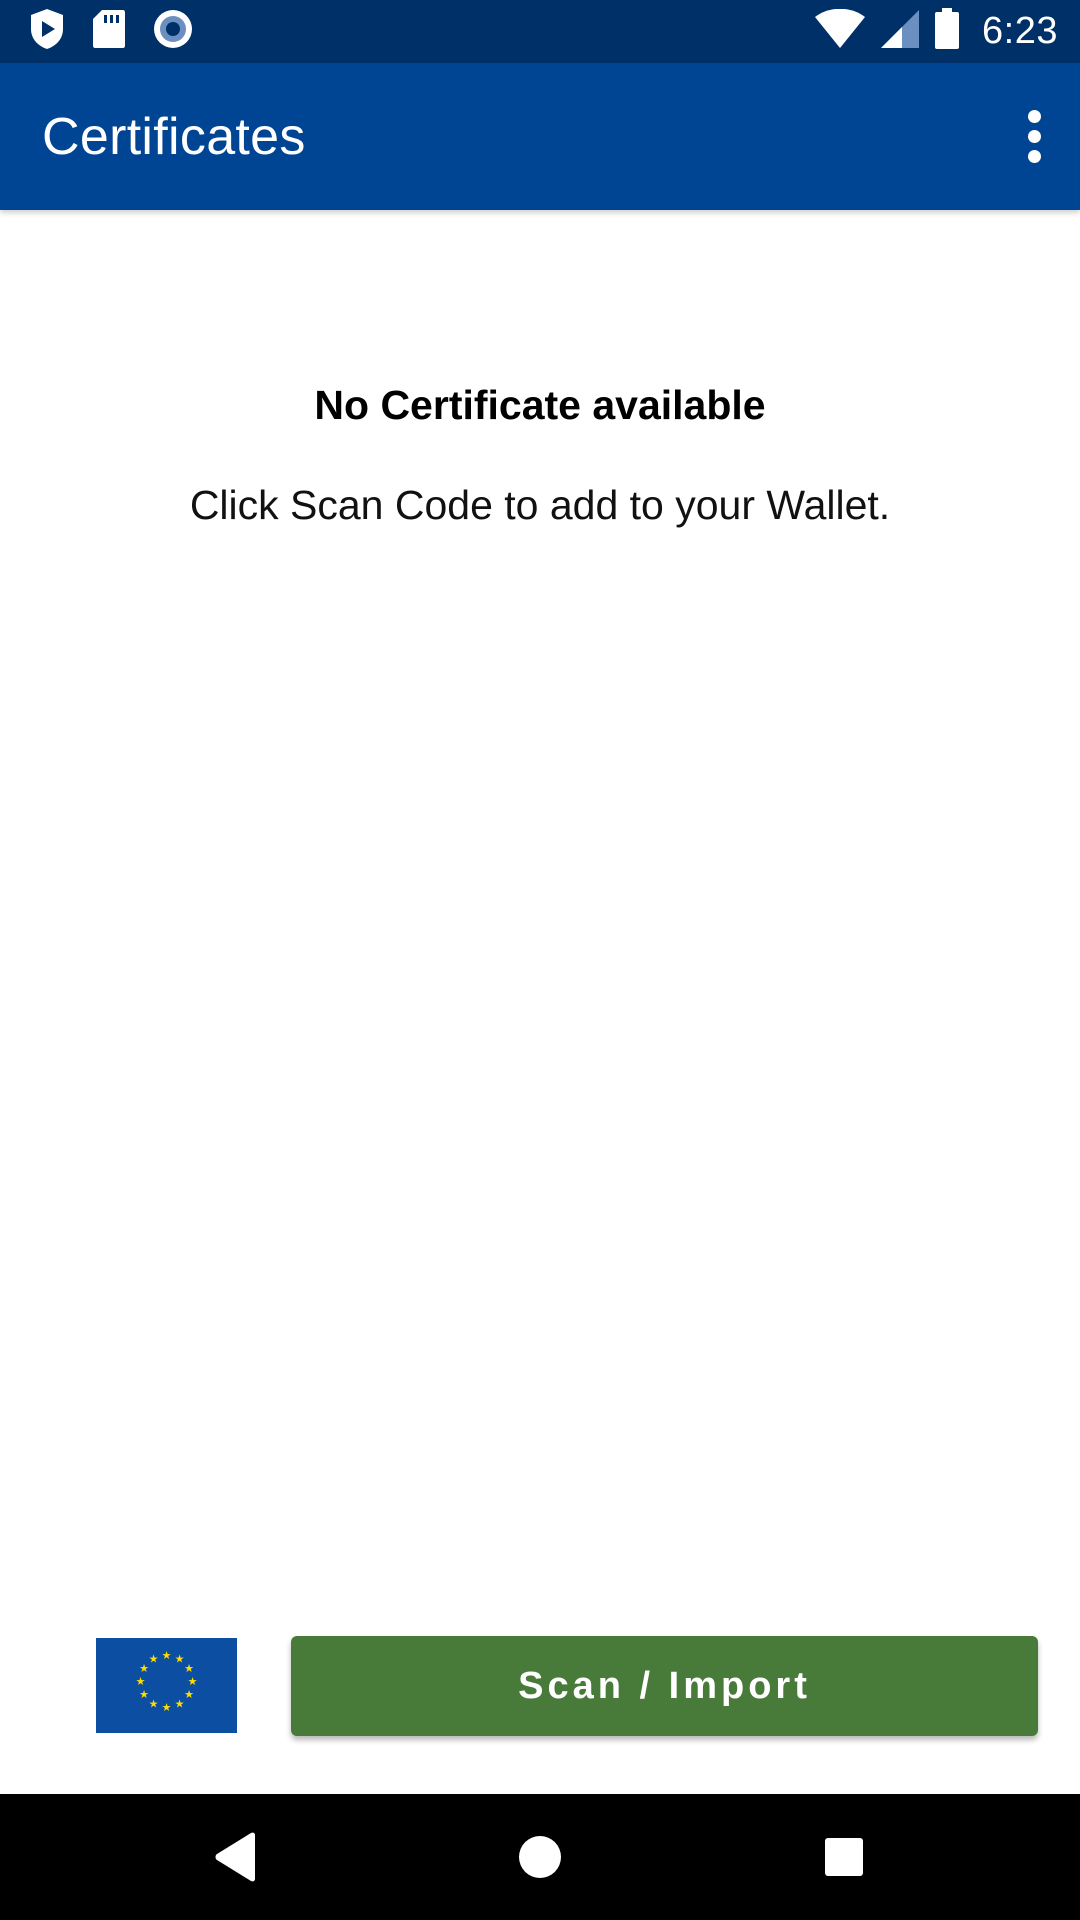  What do you see at coordinates (947, 31) in the screenshot?
I see `battery-icon` at bounding box center [947, 31].